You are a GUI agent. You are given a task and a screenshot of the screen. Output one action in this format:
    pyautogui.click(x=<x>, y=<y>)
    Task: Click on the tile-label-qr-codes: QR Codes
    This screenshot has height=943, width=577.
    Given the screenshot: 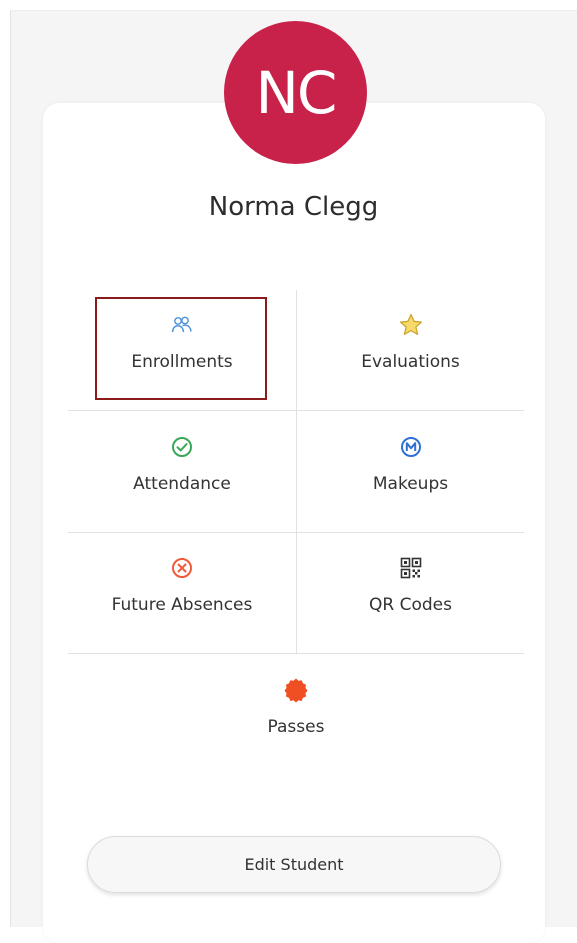 What is the action you would take?
    pyautogui.click(x=410, y=605)
    